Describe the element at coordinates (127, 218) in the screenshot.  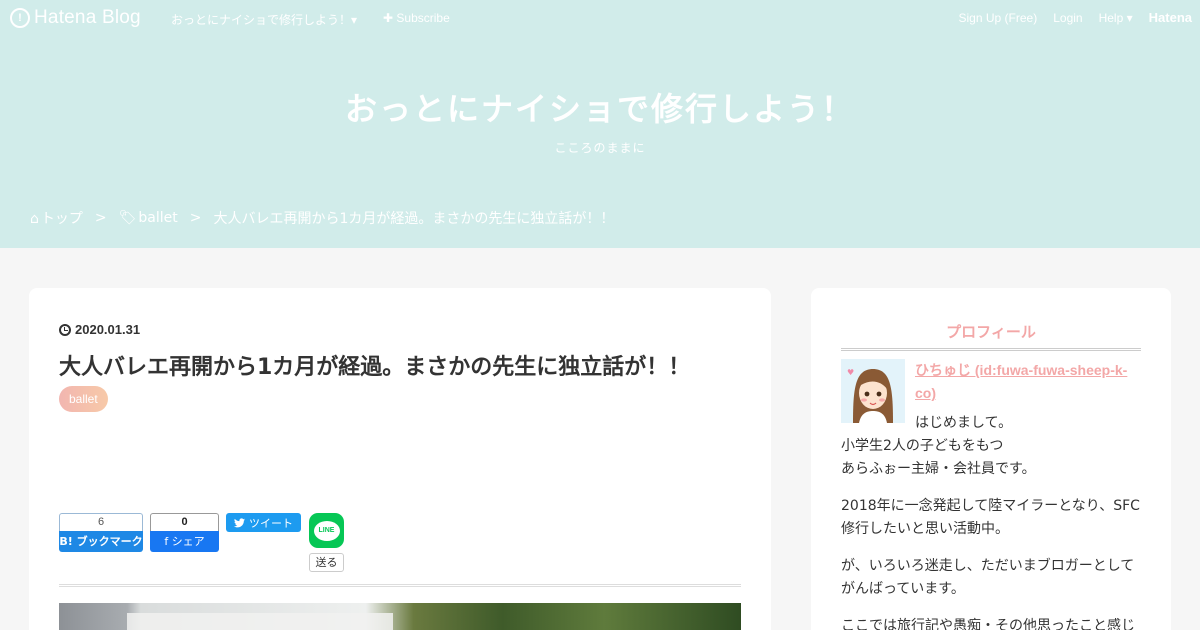
I see `tag-icon: 🏷` at that location.